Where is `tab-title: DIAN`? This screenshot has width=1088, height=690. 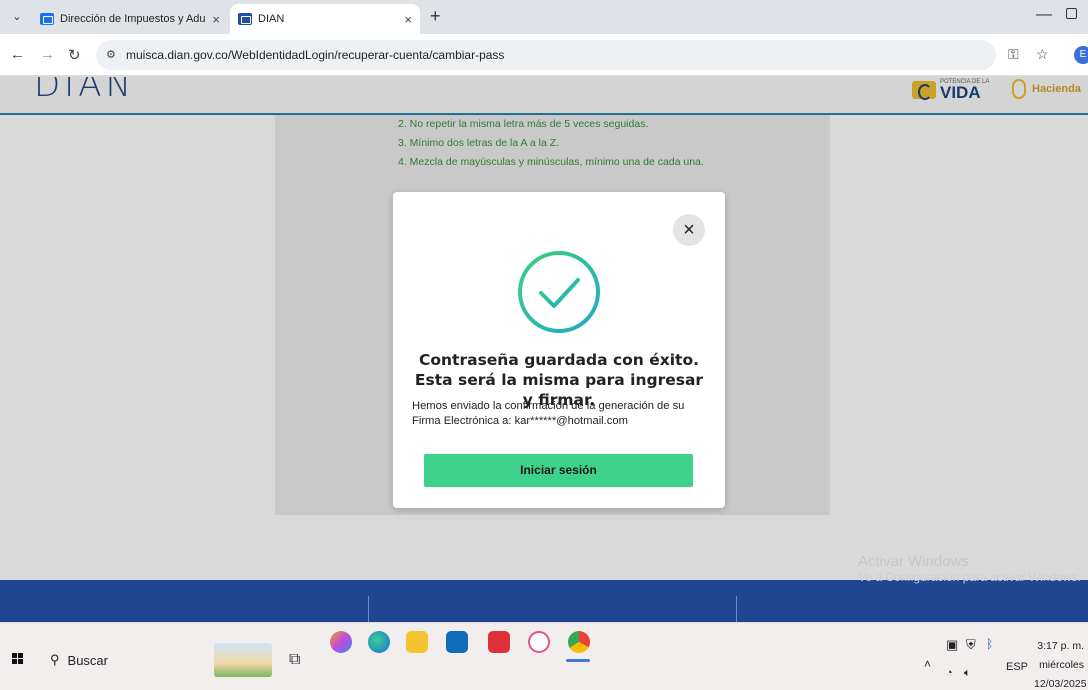
tab-title: DIAN is located at coordinates (271, 19).